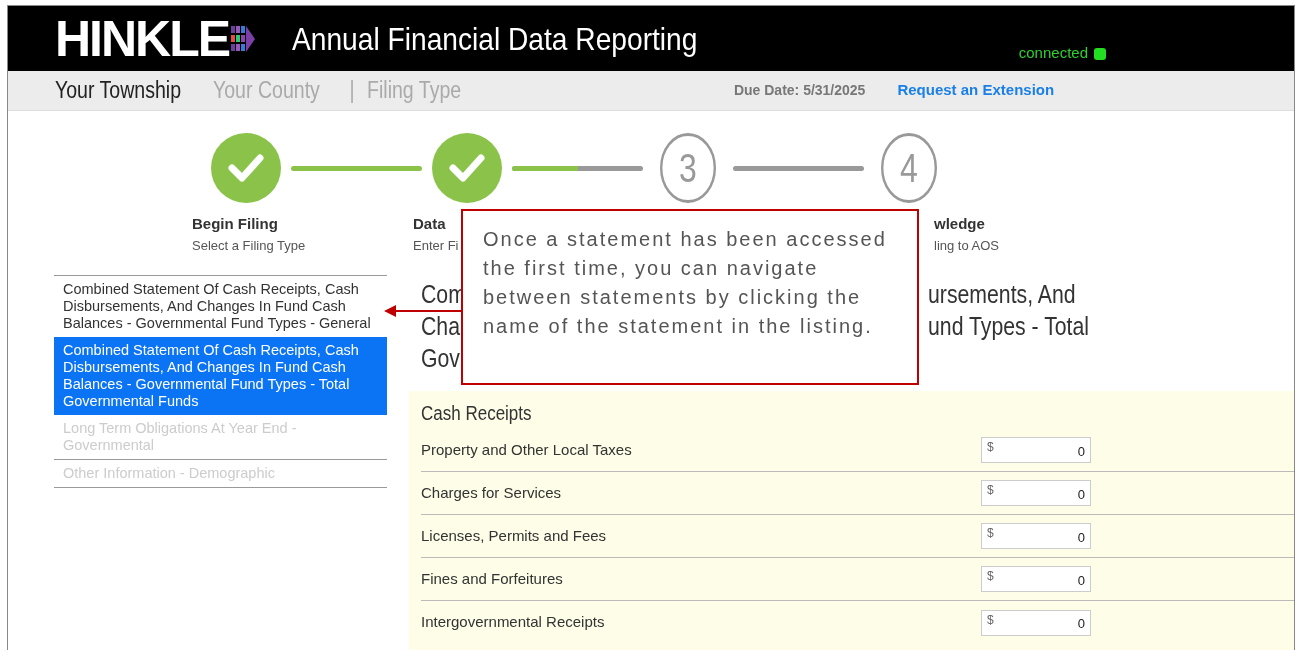 The height and width of the screenshot is (650, 1296). What do you see at coordinates (118, 90) in the screenshot?
I see `breadcrumb-item: Your Township` at bounding box center [118, 90].